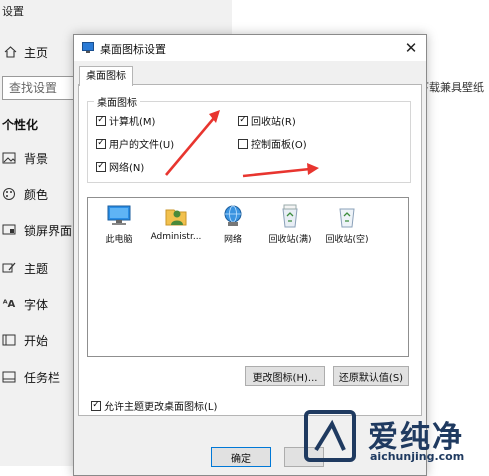  Describe the element at coordinates (48, 230) in the screenshot. I see `sidebar-item-label: 锁屏界面` at that location.